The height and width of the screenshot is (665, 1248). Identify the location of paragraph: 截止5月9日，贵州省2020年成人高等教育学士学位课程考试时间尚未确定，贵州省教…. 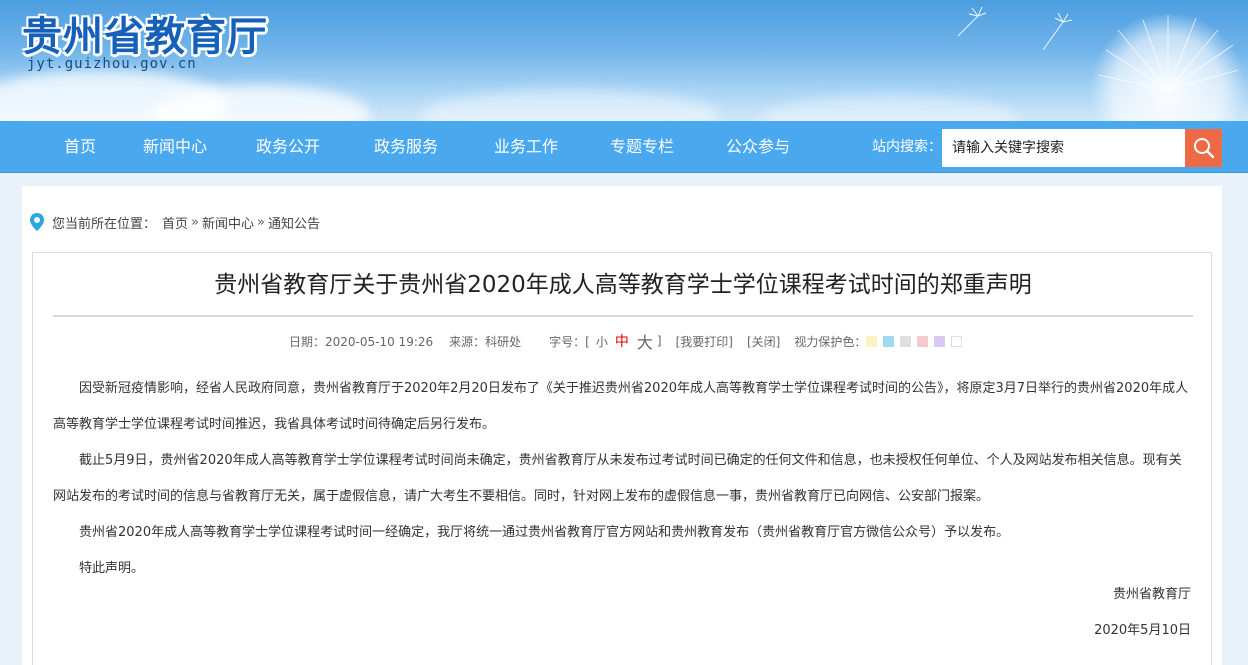
(617, 478).